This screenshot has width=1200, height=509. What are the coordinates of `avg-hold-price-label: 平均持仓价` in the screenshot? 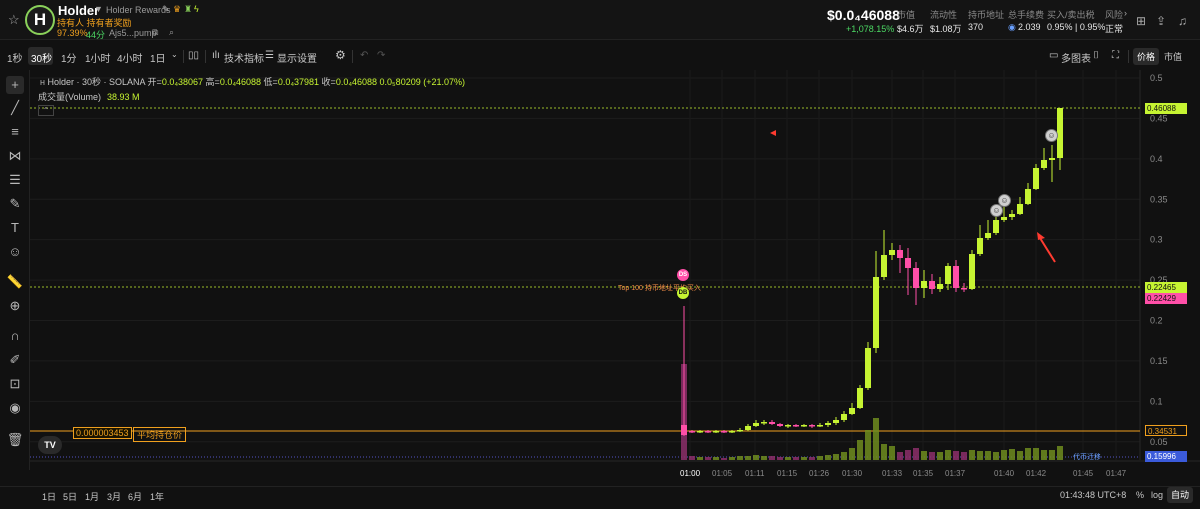 It's located at (160, 434).